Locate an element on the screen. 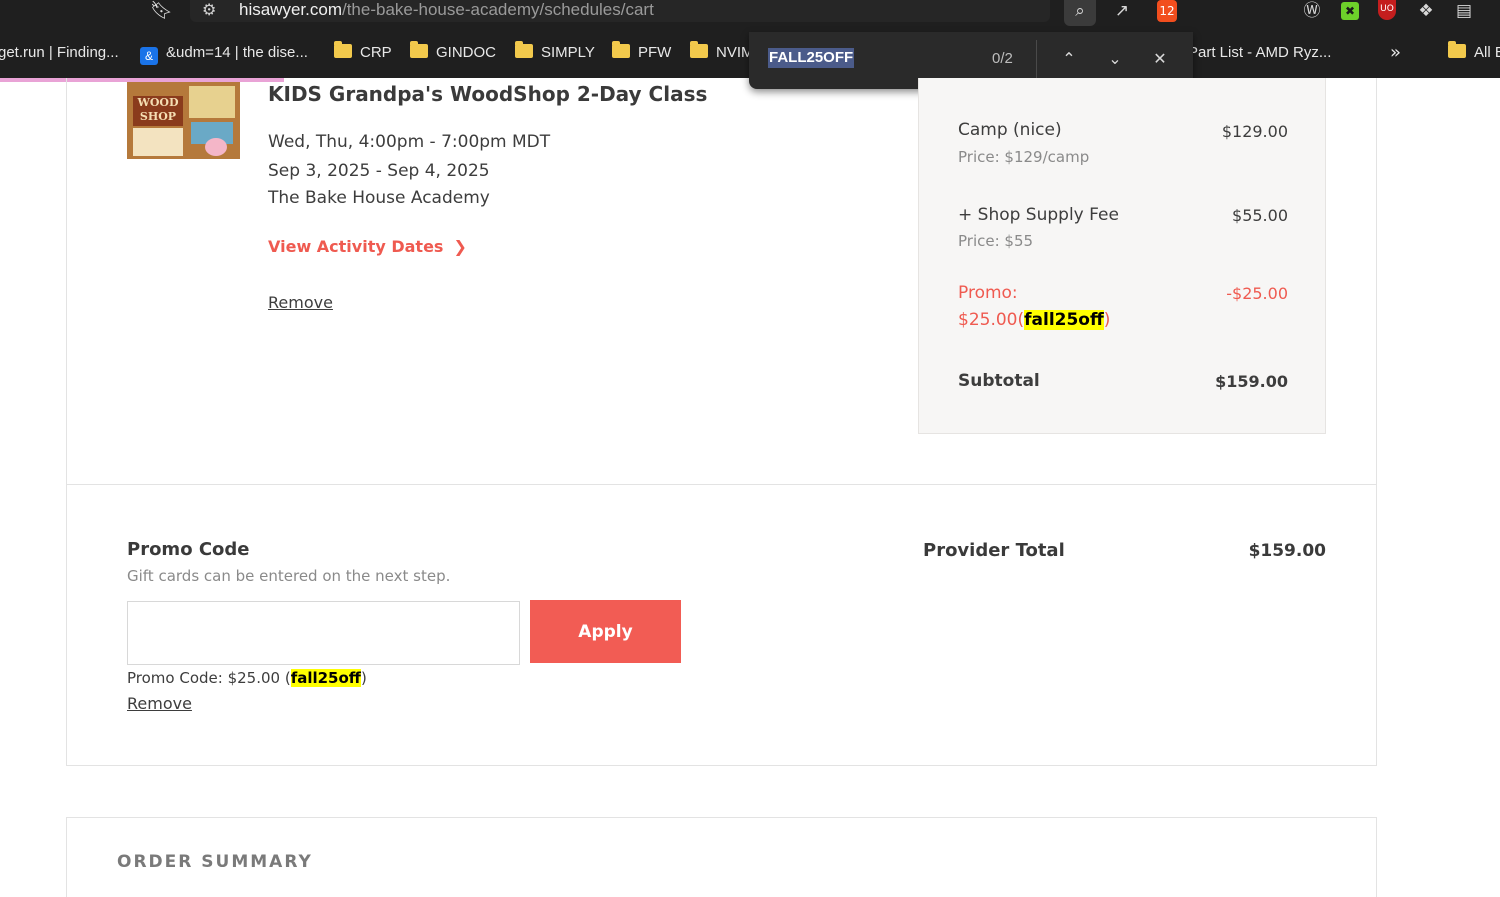 Image resolution: width=1500 pixels, height=897 pixels. reading-list-icon: ▤ is located at coordinates (1464, 13).